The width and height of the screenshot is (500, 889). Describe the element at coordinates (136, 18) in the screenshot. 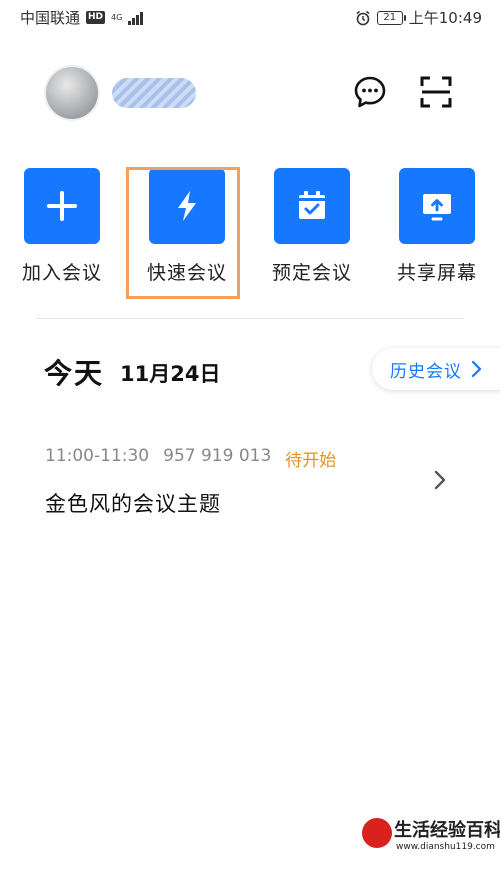

I see `signal-icon` at that location.